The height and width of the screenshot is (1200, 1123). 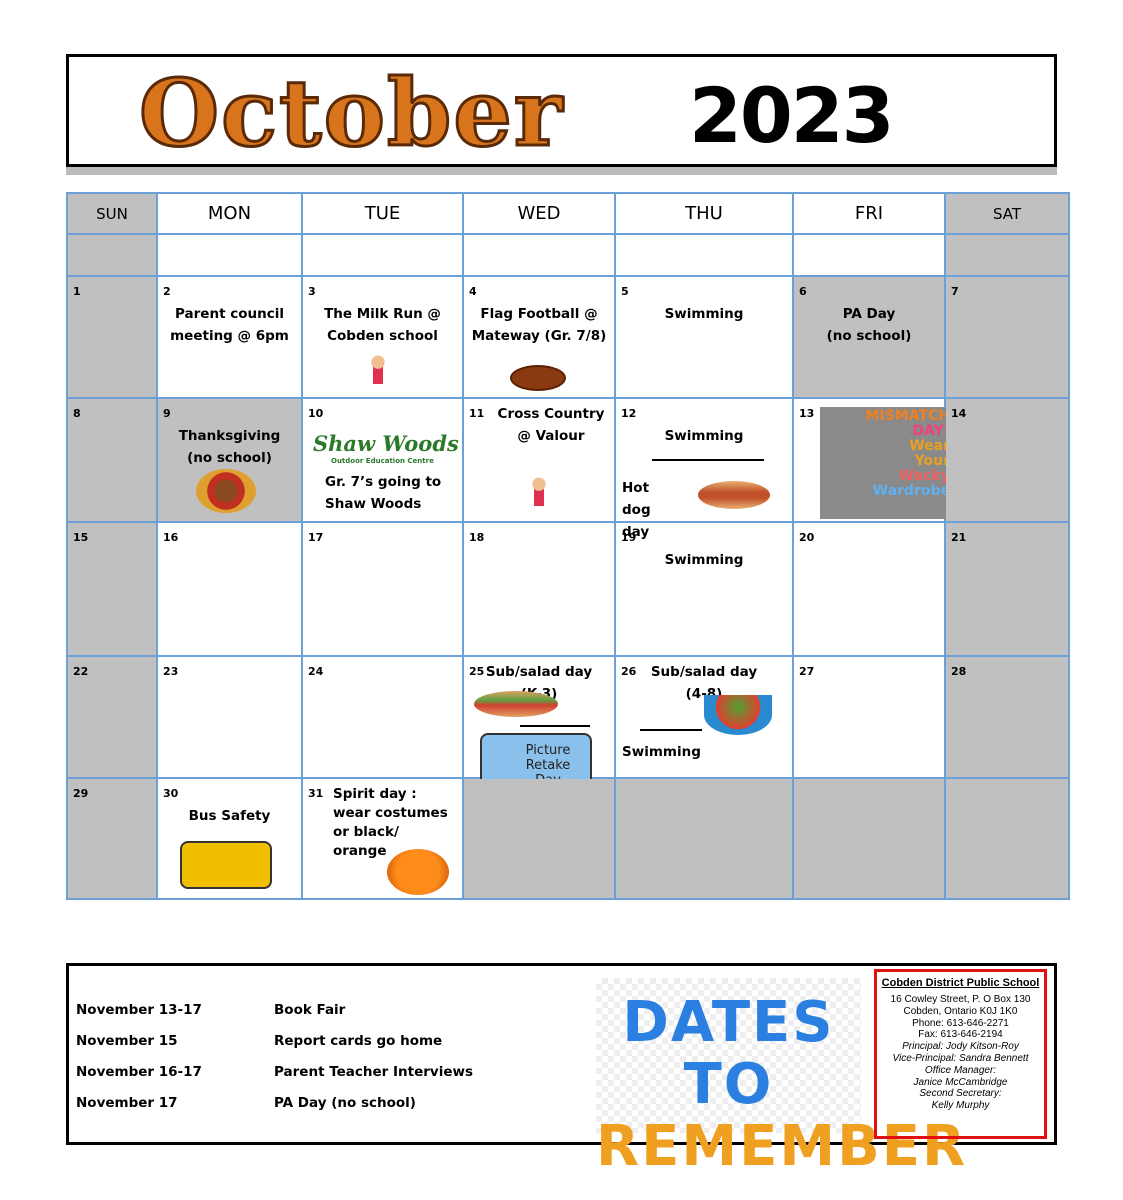 I want to click on event-line: Cross Country, so click(x=551, y=414).